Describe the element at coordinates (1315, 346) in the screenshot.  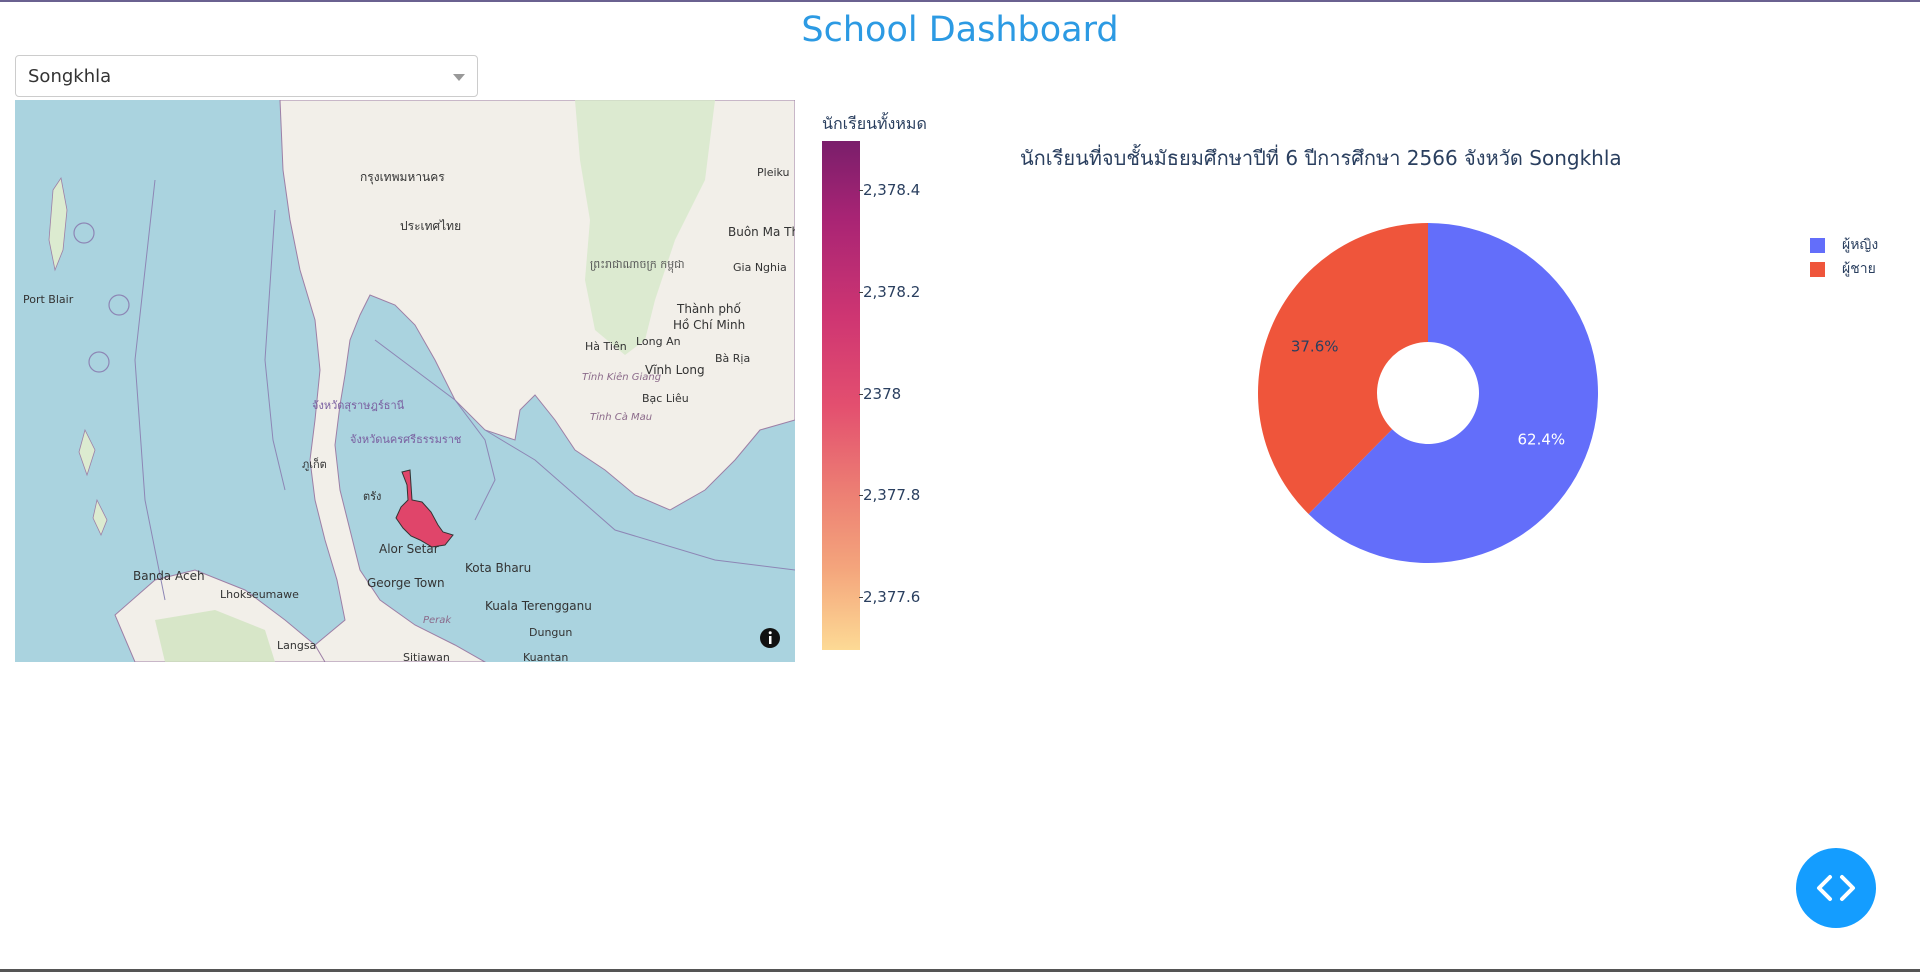
I see `pie-slice-label: 37.6%` at that location.